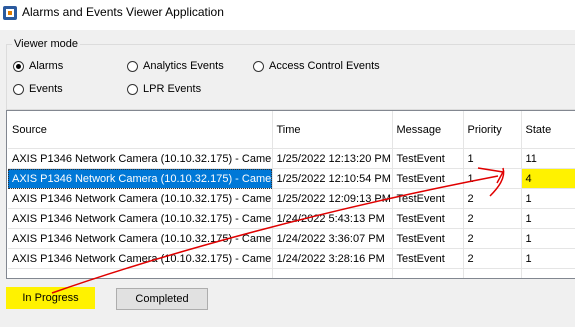  I want to click on column-header-source: Source, so click(140, 130).